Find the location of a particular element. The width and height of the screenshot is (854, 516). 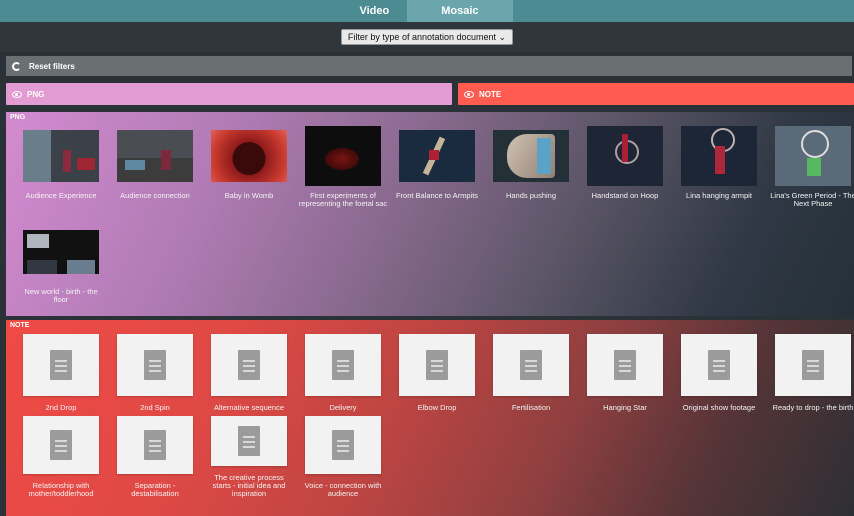

mosaic-item: Hanging Star is located at coordinates (625, 375).